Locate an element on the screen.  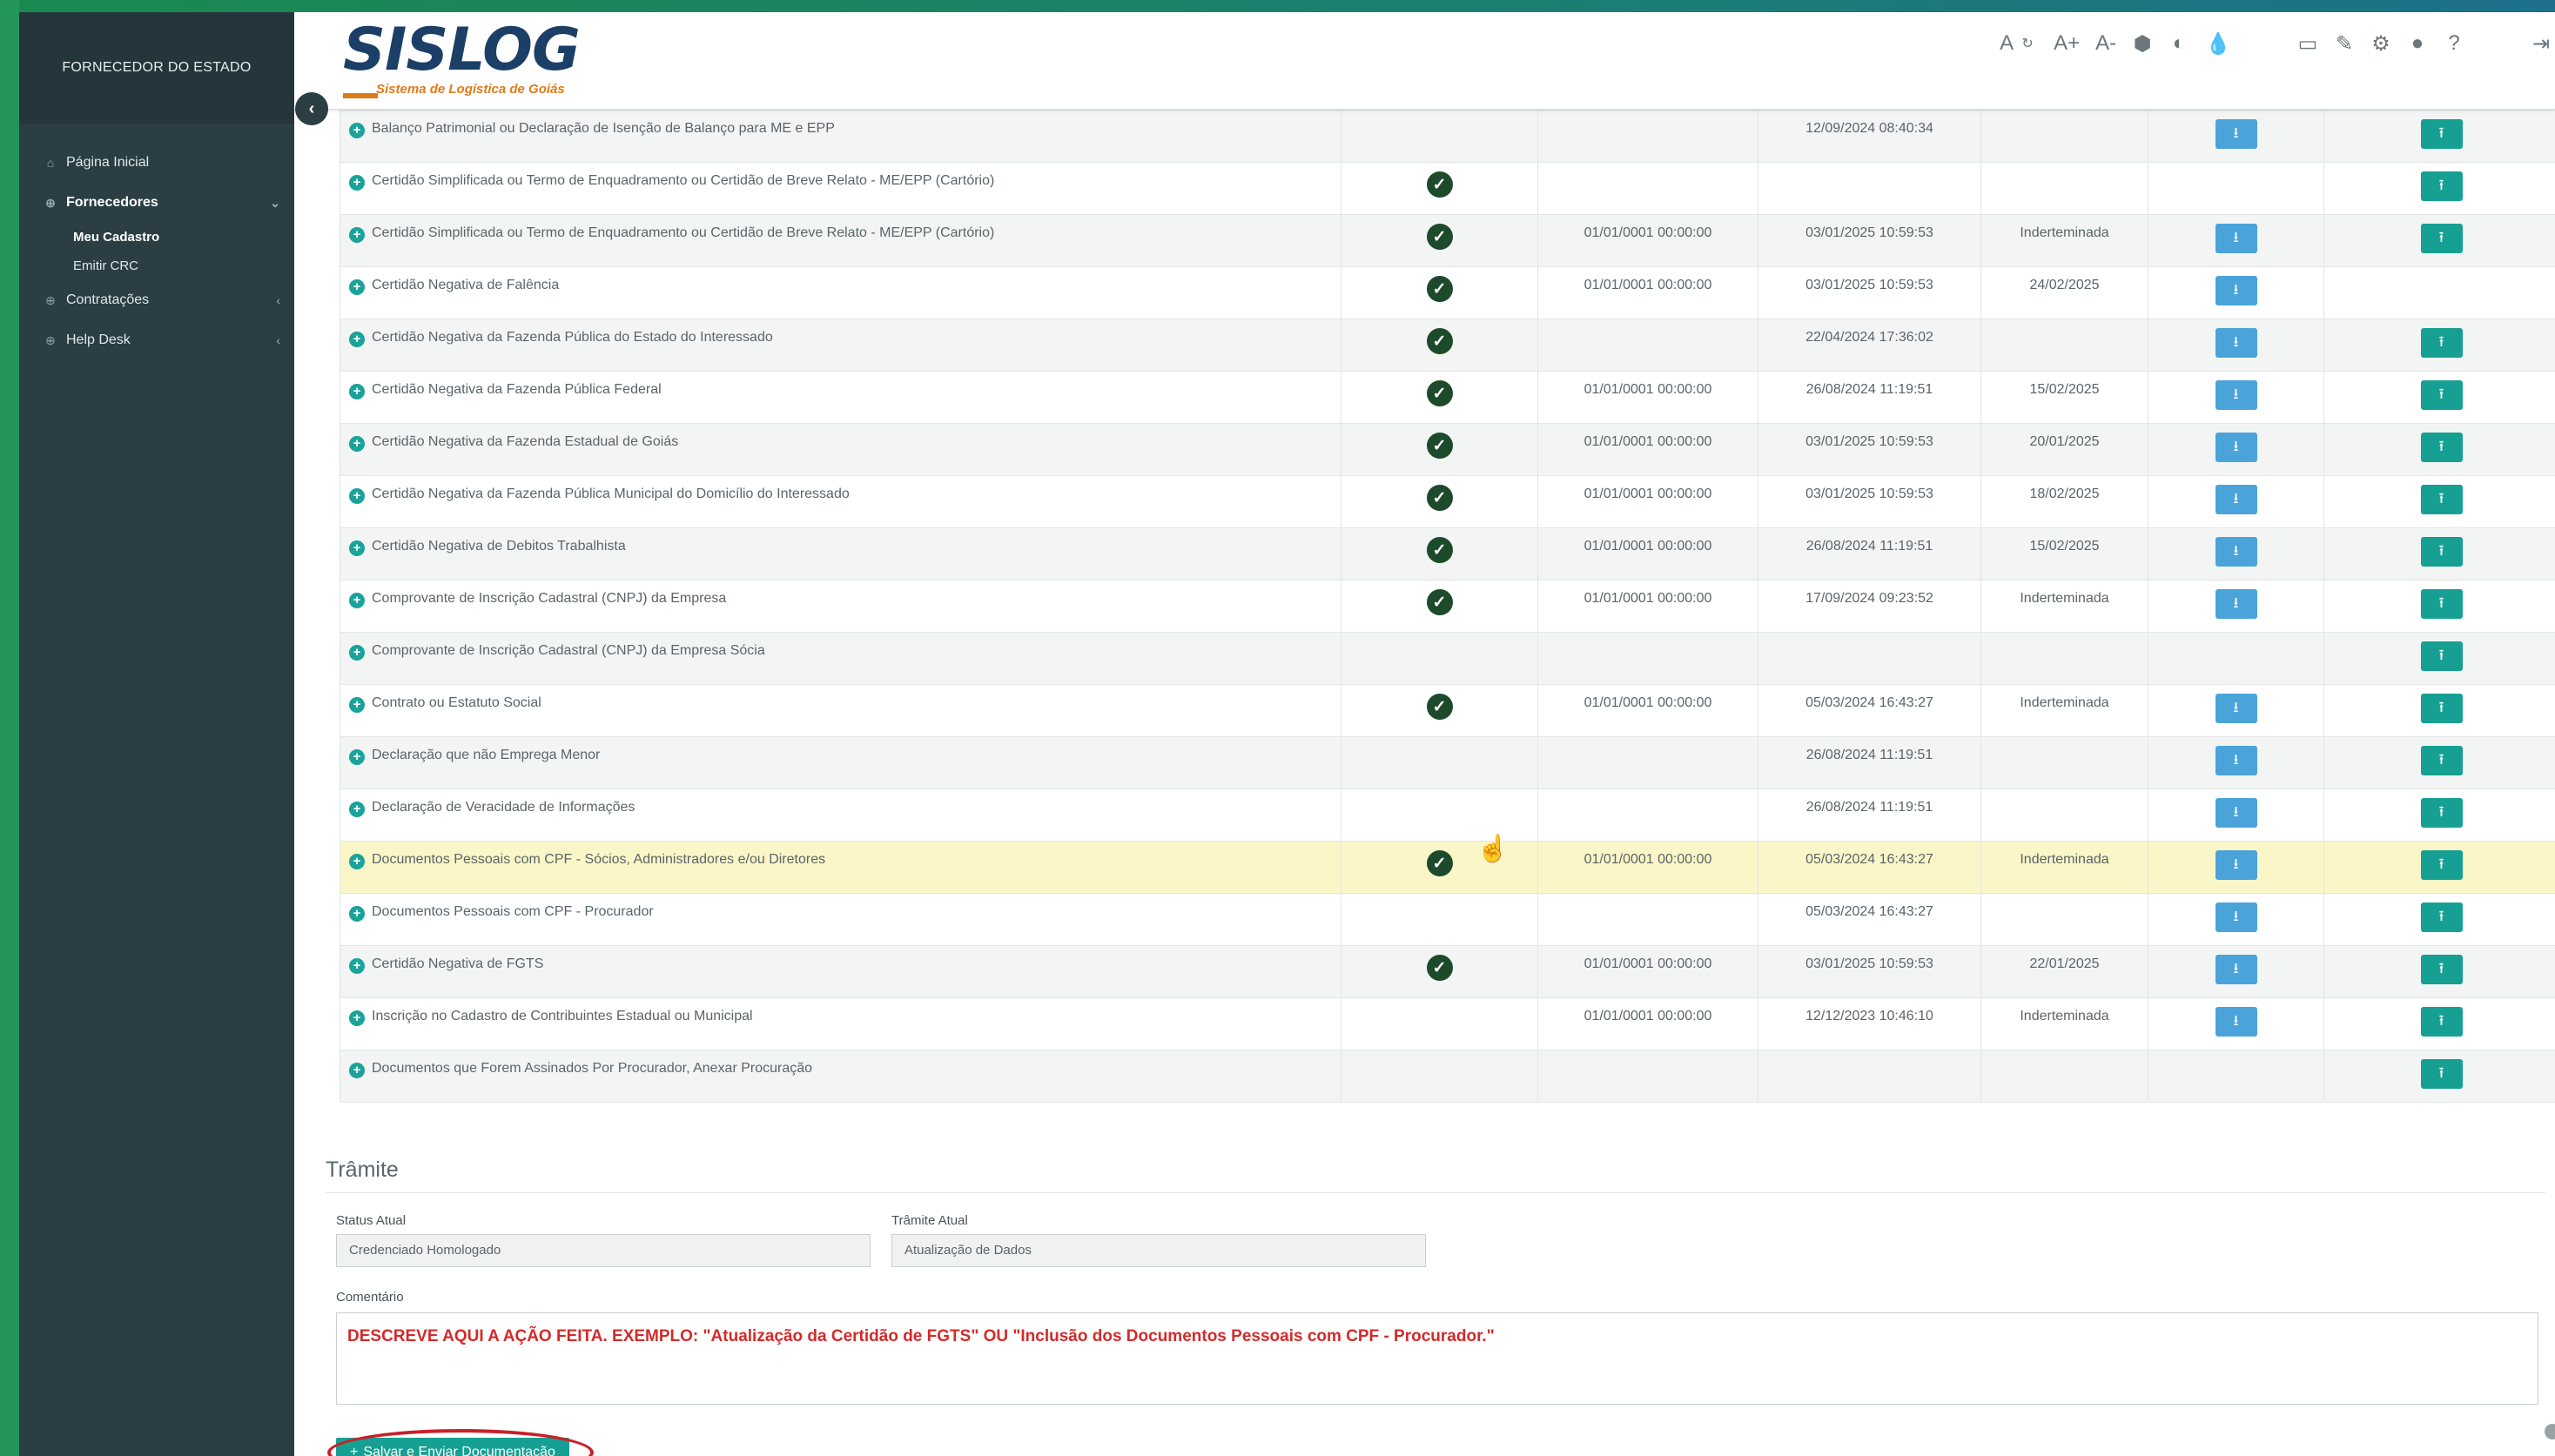
sidebar-item-help-desk: ⊕ Help Desk ‹ is located at coordinates (156, 340).